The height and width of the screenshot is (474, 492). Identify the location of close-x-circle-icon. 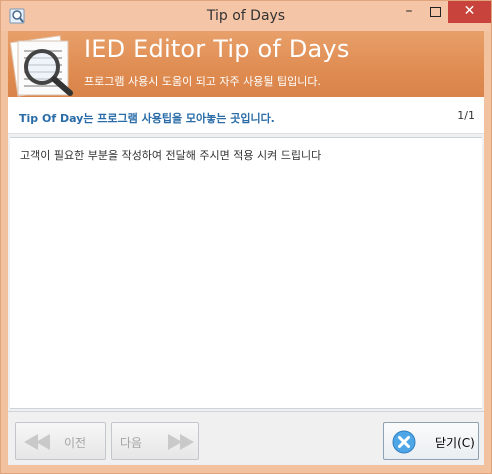
(404, 442).